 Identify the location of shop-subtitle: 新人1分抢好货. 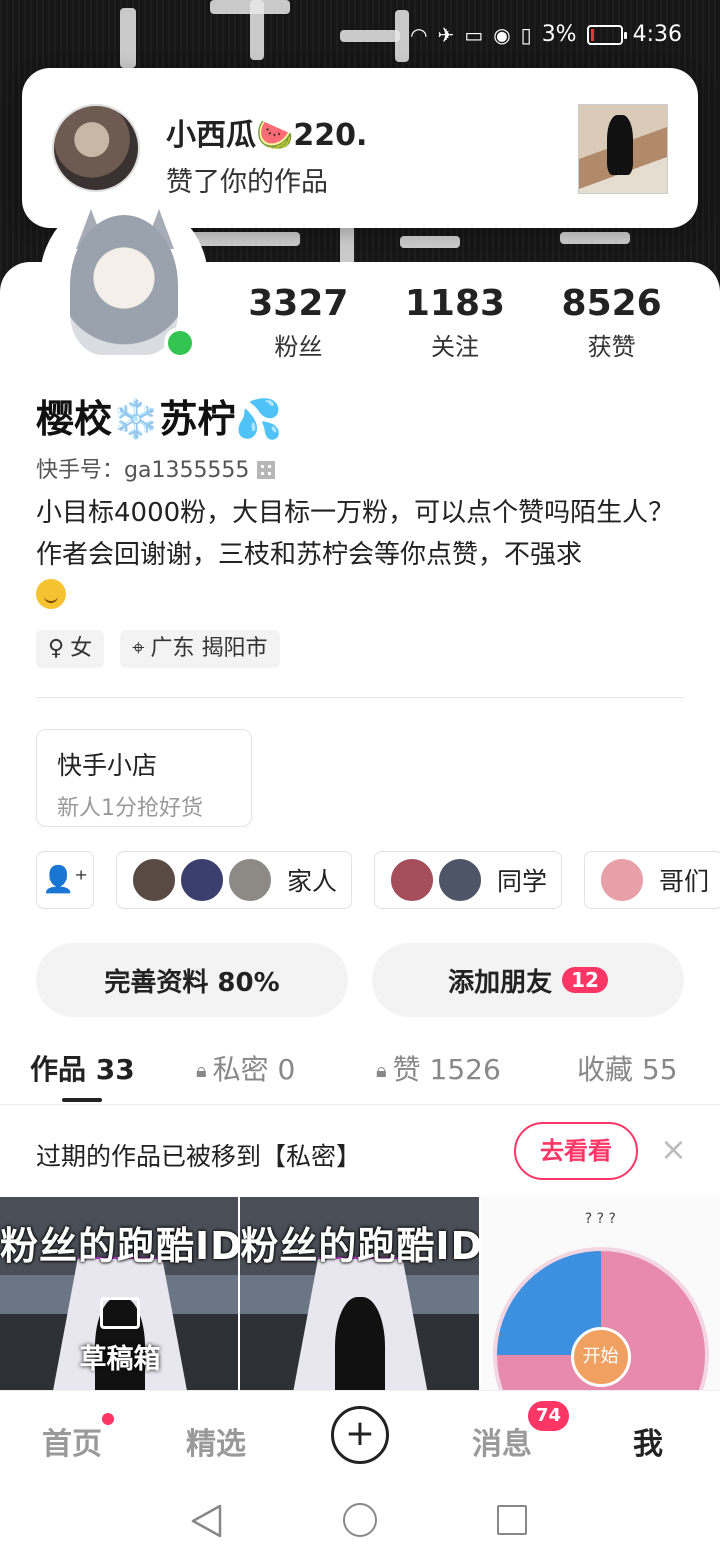
(130, 808).